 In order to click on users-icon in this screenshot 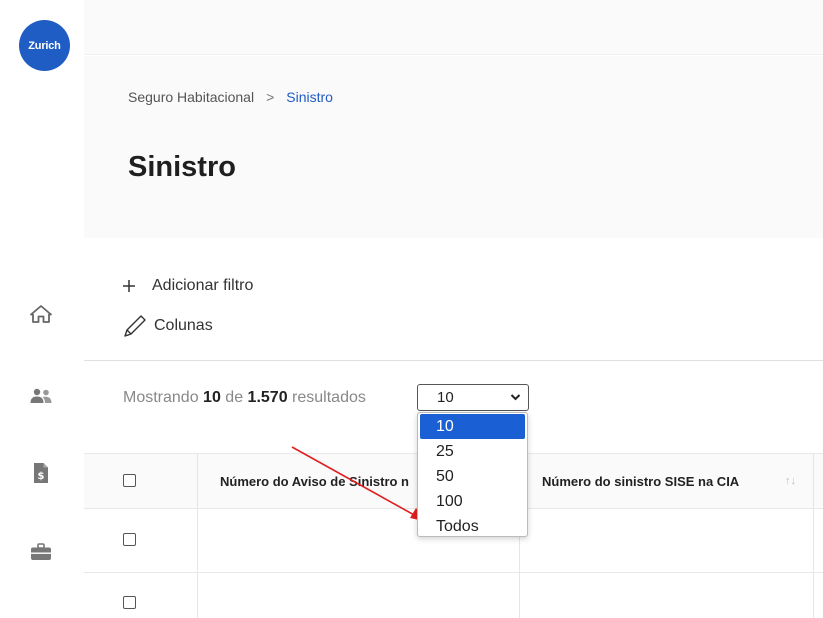, I will do `click(41, 396)`.